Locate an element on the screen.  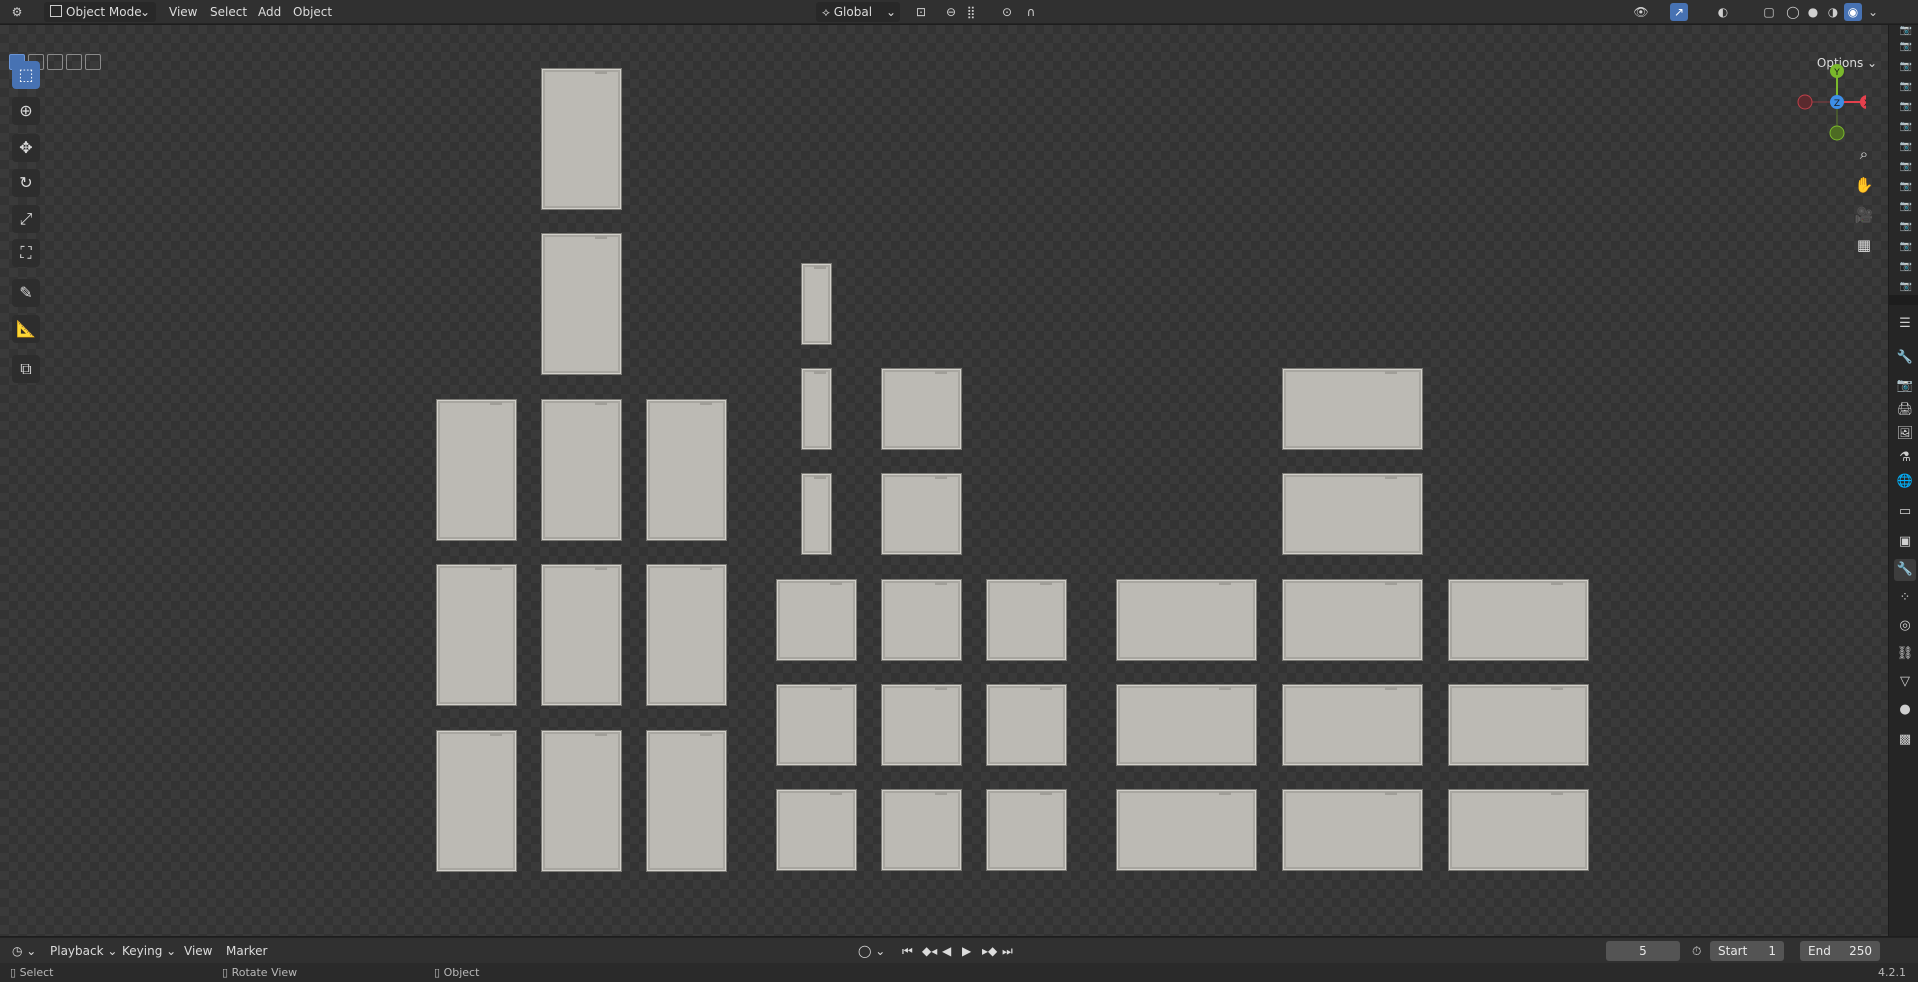
outliner-strip: 📷 📷 📷 📷 📷 📷 📷 📷 📷 📷 📷 📷 📷 📷 is located at coordinates (1903, 160).